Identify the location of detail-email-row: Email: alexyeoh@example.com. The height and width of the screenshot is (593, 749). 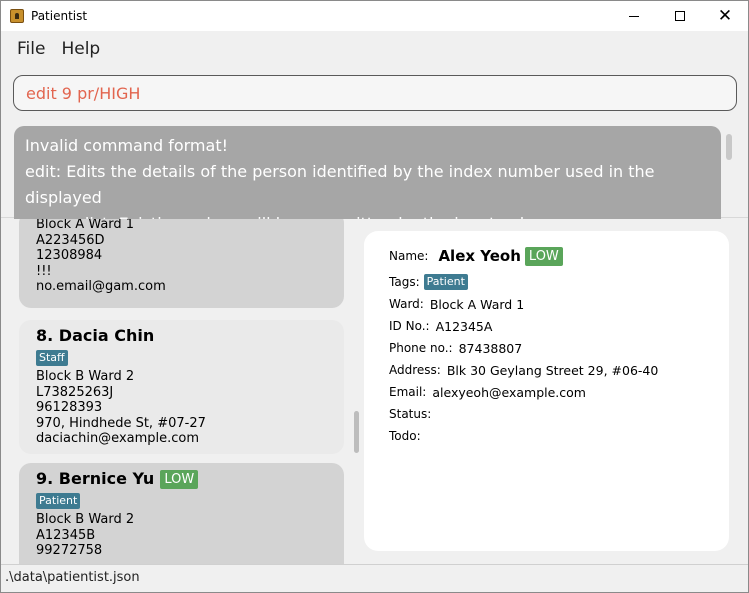
(546, 392).